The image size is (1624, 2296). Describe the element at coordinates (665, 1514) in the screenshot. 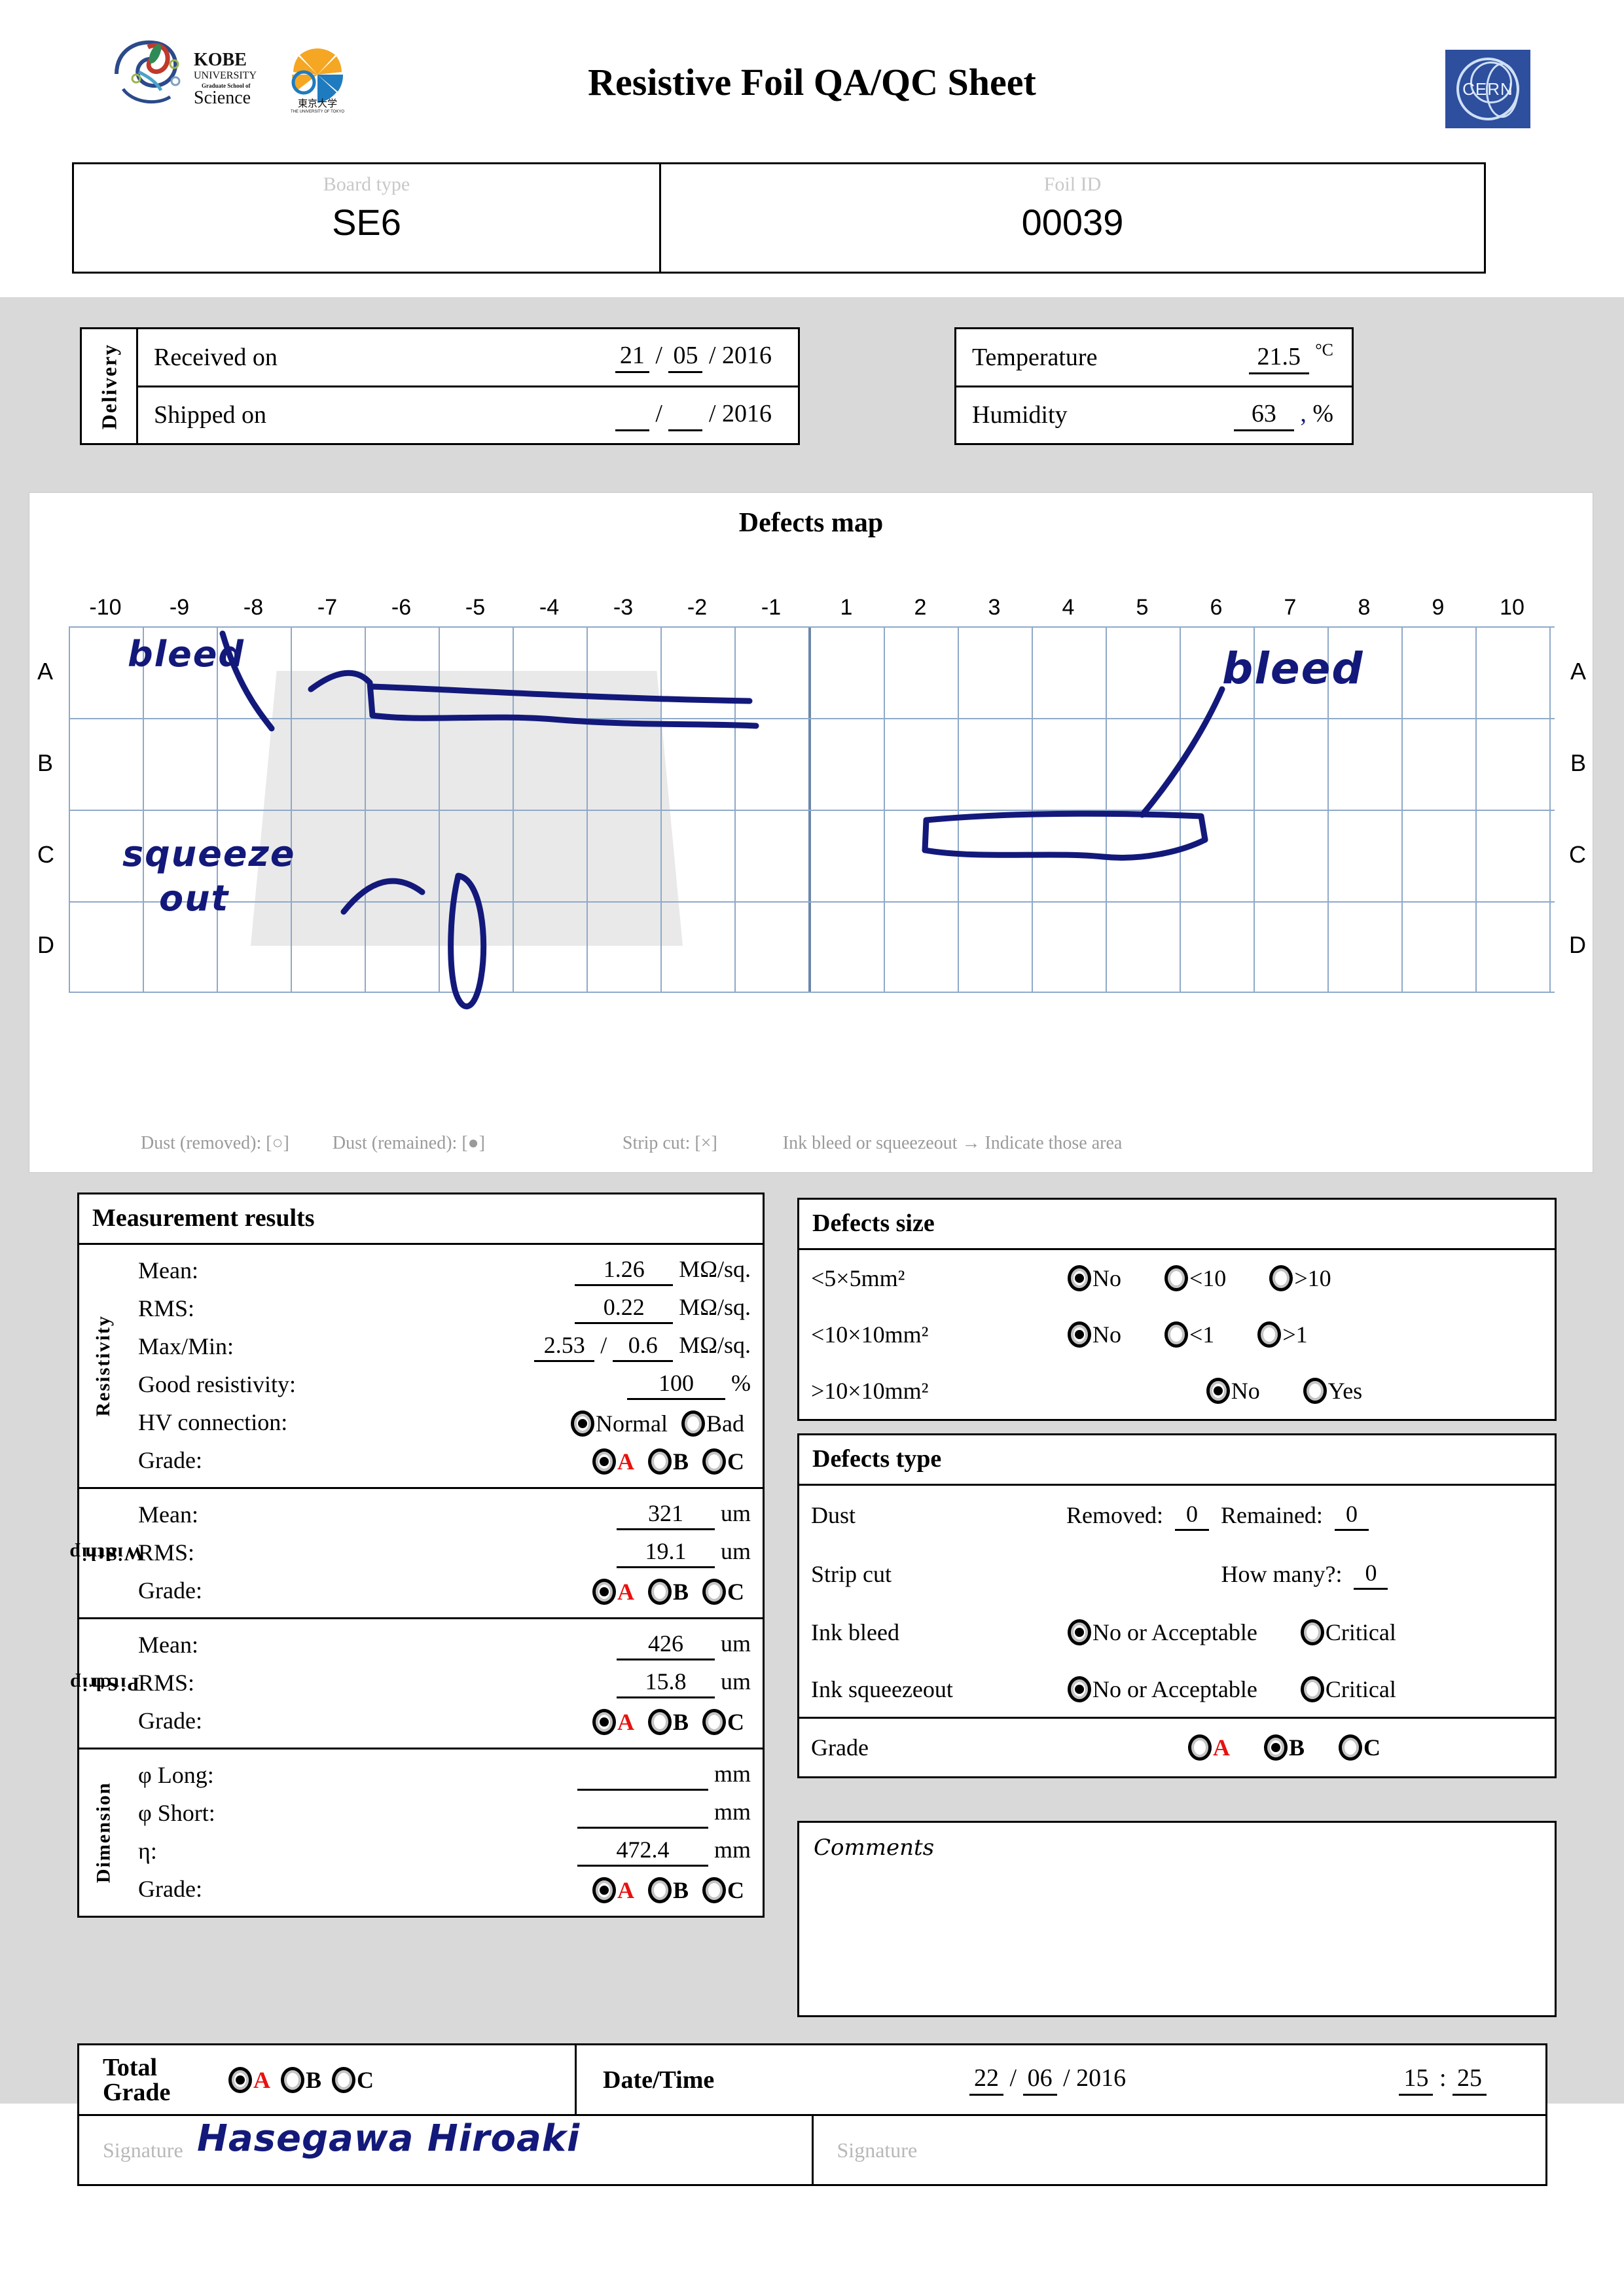

I see `strip-width-mean-input: 321` at that location.